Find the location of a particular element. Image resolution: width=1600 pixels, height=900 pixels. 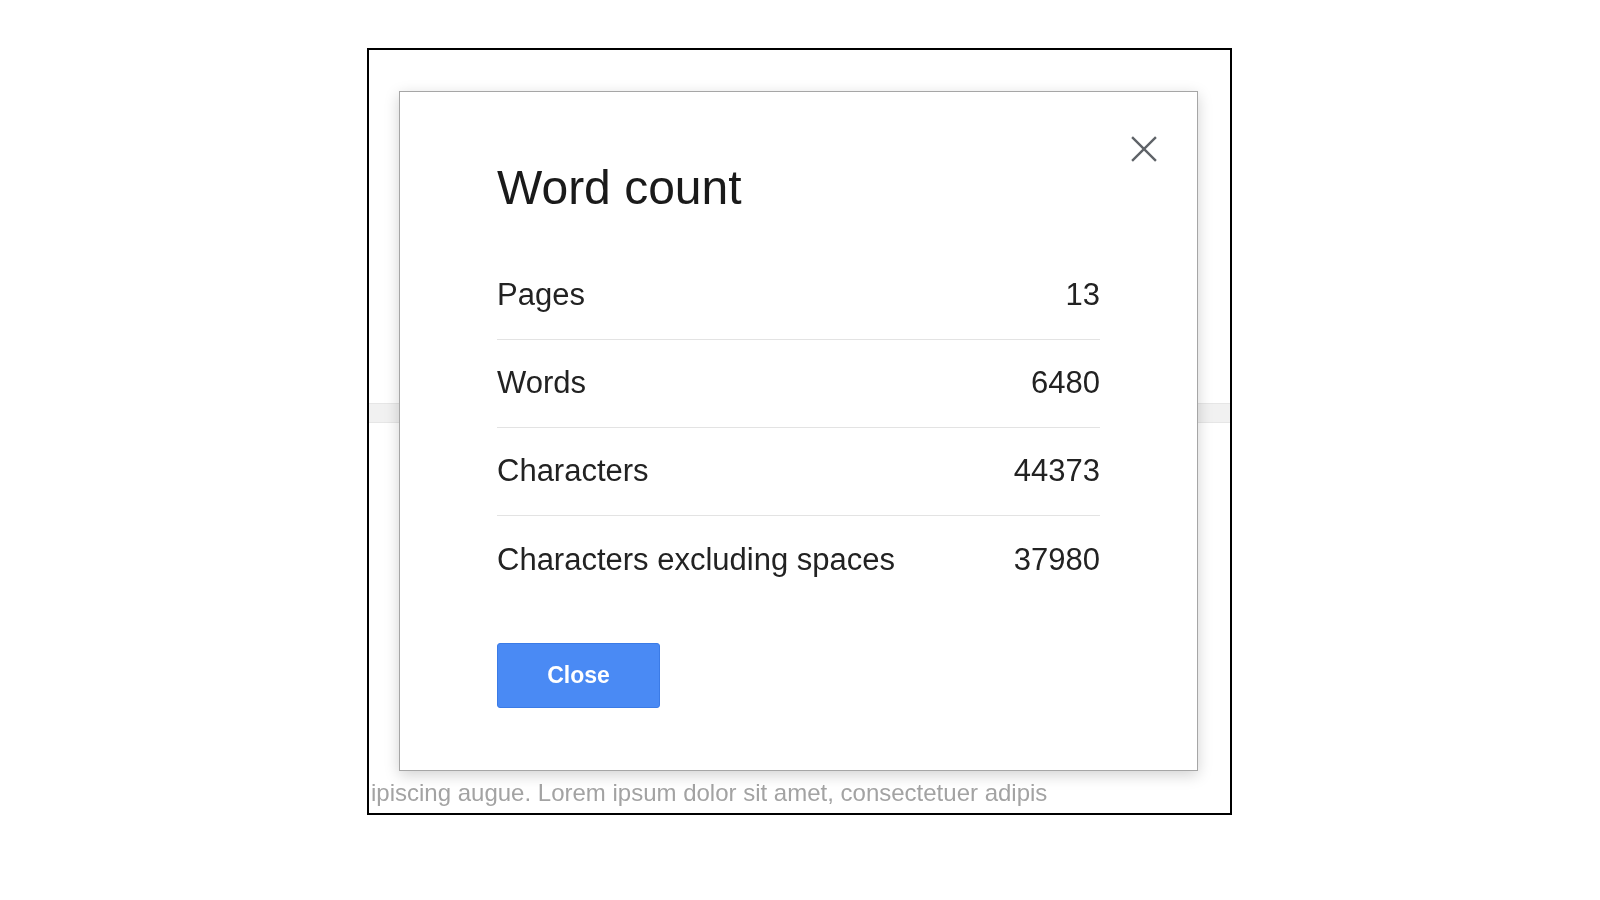

stat-value: 6480 is located at coordinates (1065, 383).